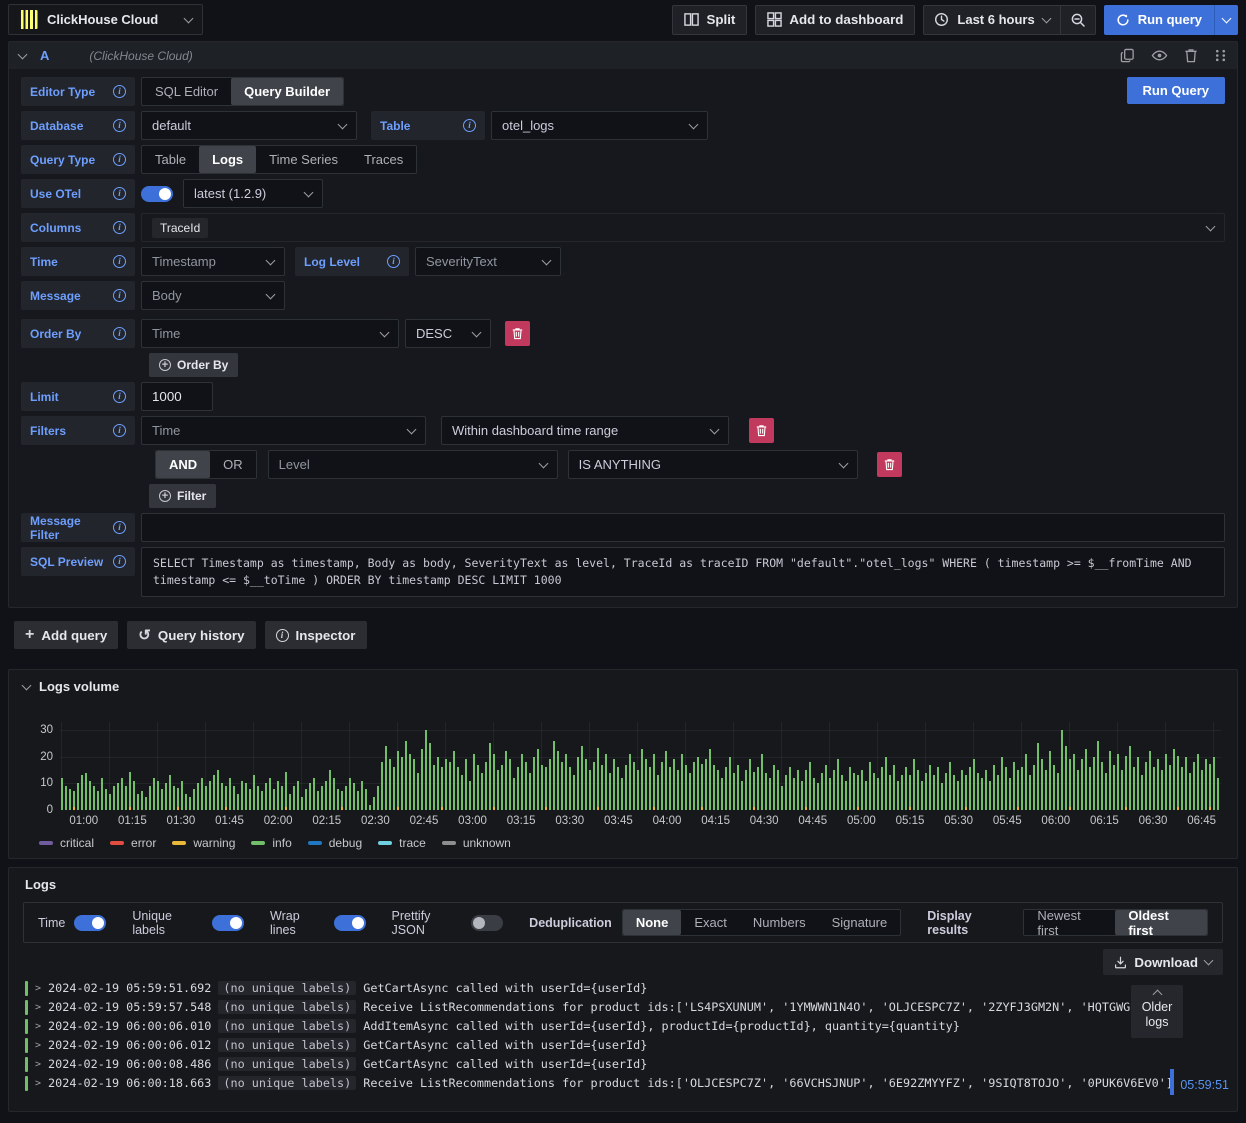 The height and width of the screenshot is (1123, 1246). What do you see at coordinates (66, 635) in the screenshot?
I see `add-query-button: + Add query` at bounding box center [66, 635].